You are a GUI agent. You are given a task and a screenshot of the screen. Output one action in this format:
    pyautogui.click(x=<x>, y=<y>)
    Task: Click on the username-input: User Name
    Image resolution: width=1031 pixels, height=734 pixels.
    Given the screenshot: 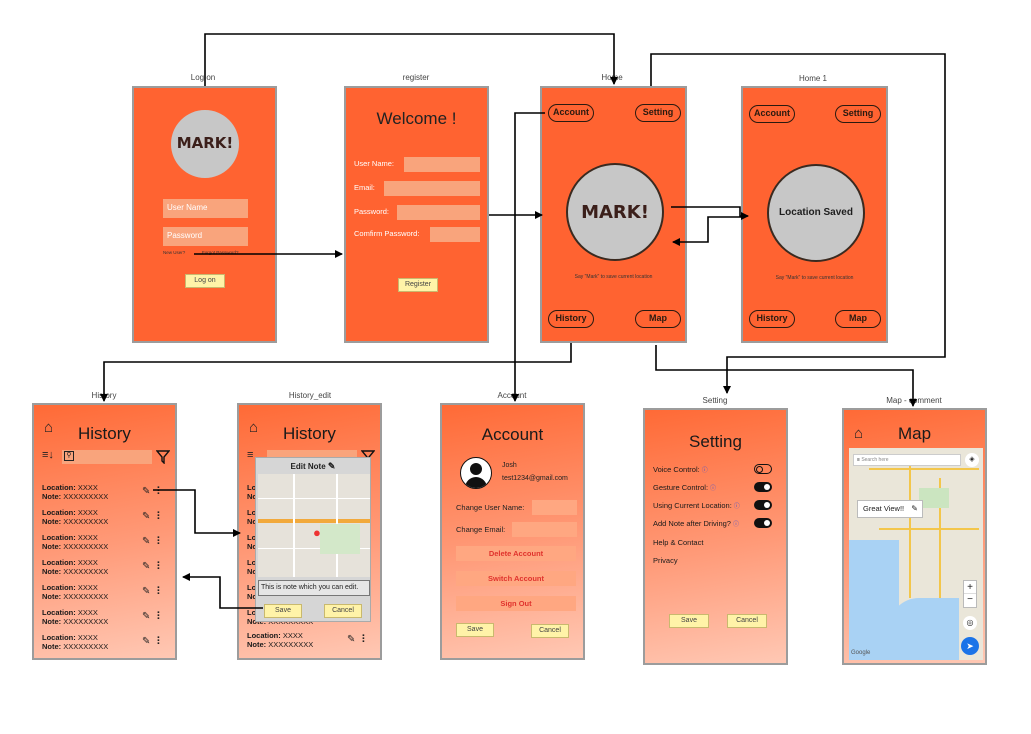 What is the action you would take?
    pyautogui.click(x=205, y=208)
    